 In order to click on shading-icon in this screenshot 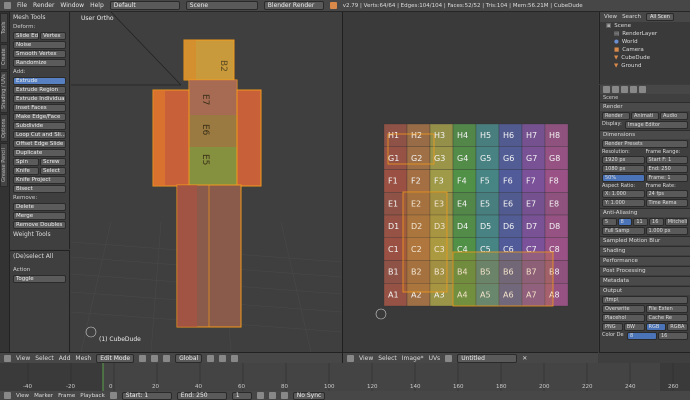, I will do `click(143, 358)`.